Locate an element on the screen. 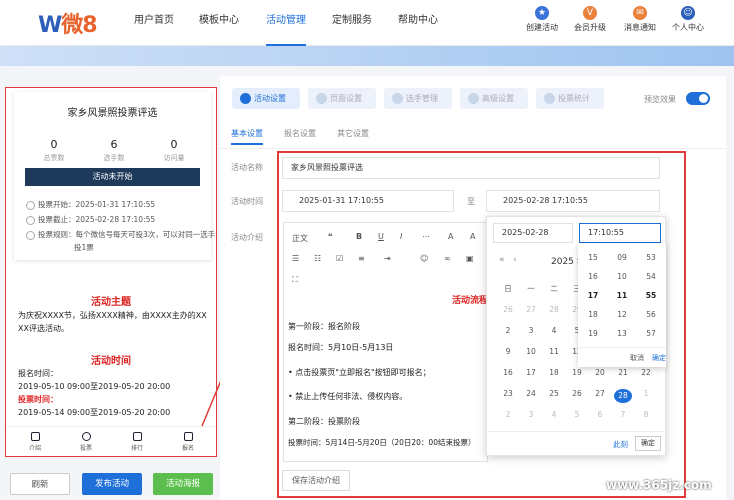  prev-year-icon: « is located at coordinates (502, 260).